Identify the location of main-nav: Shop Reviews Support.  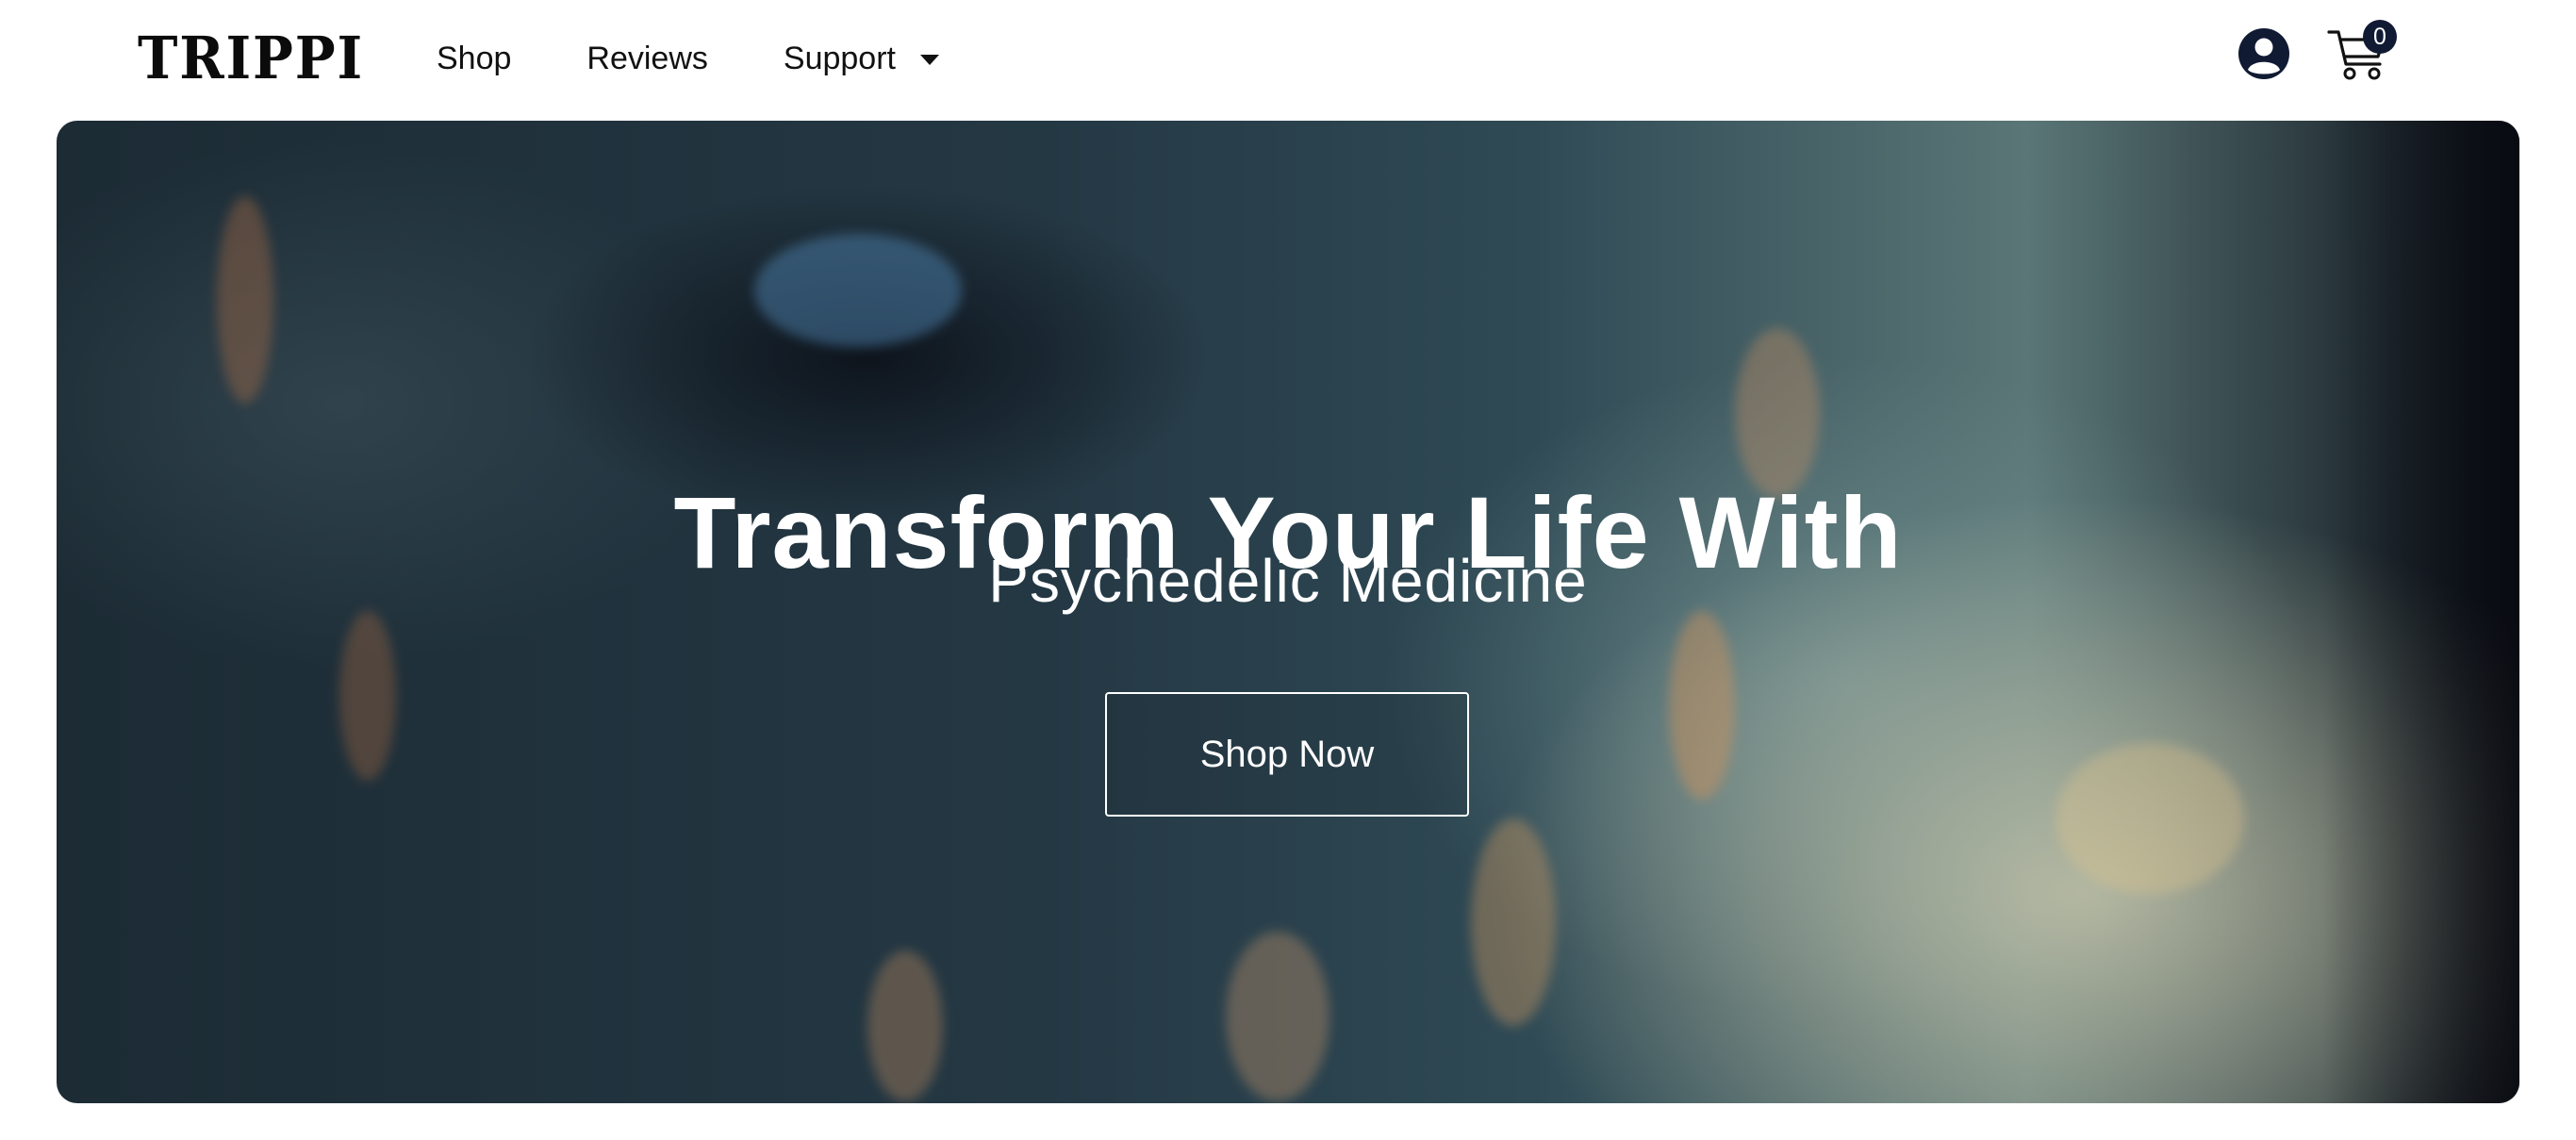
(726, 59).